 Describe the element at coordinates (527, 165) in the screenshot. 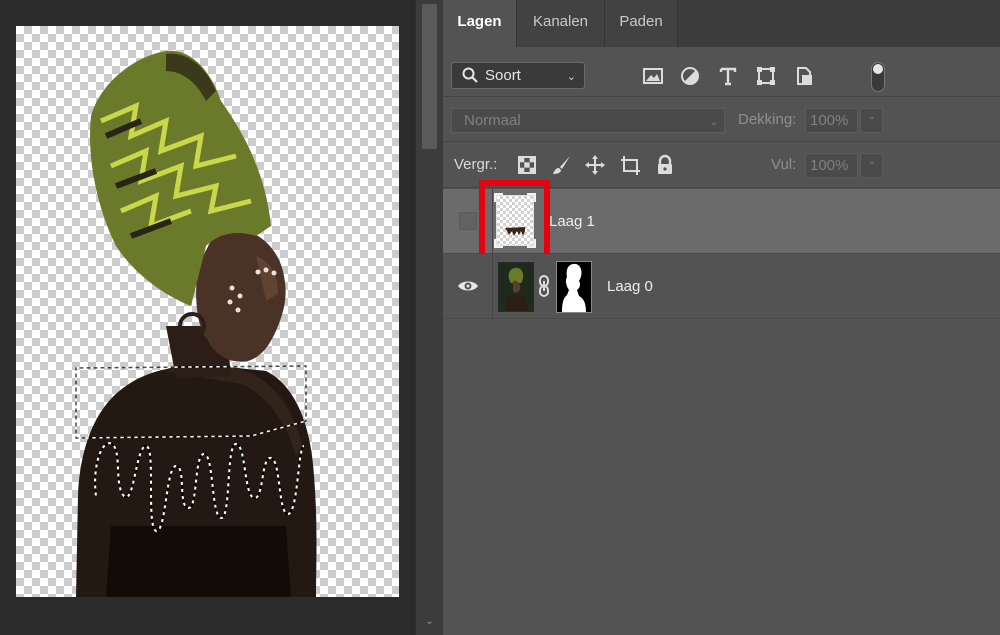

I see `lock-transparent-pixels-icon` at that location.